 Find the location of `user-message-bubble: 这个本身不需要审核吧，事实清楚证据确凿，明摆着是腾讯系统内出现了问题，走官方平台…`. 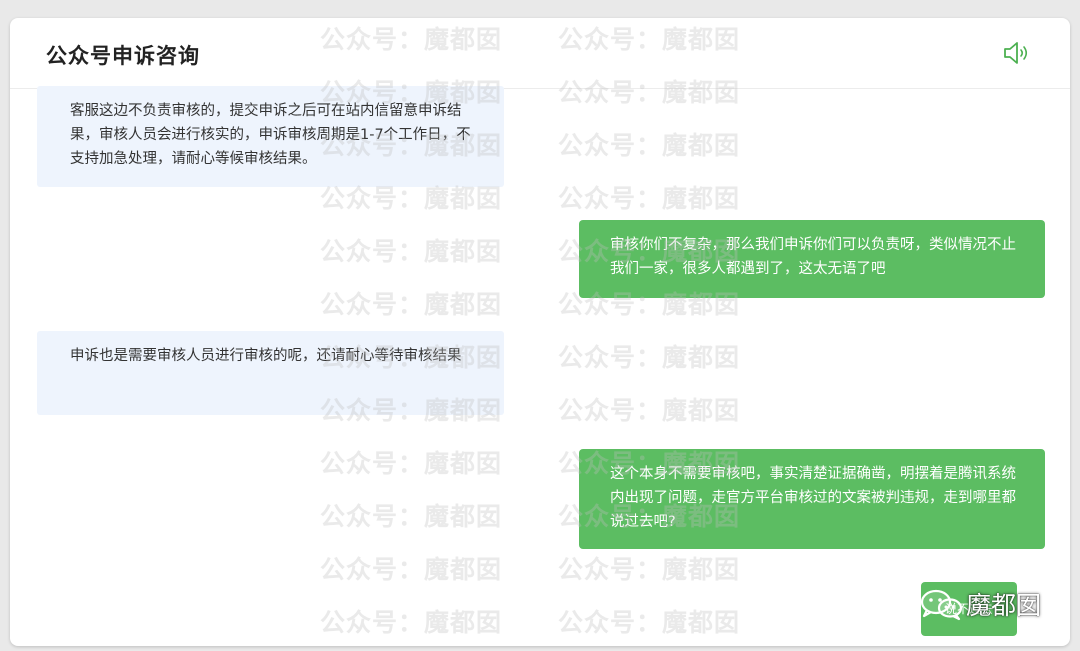

user-message-bubble: 这个本身不需要审核吧，事实清楚证据确凿，明摆着是腾讯系统内出现了问题，走官方平台… is located at coordinates (812, 499).